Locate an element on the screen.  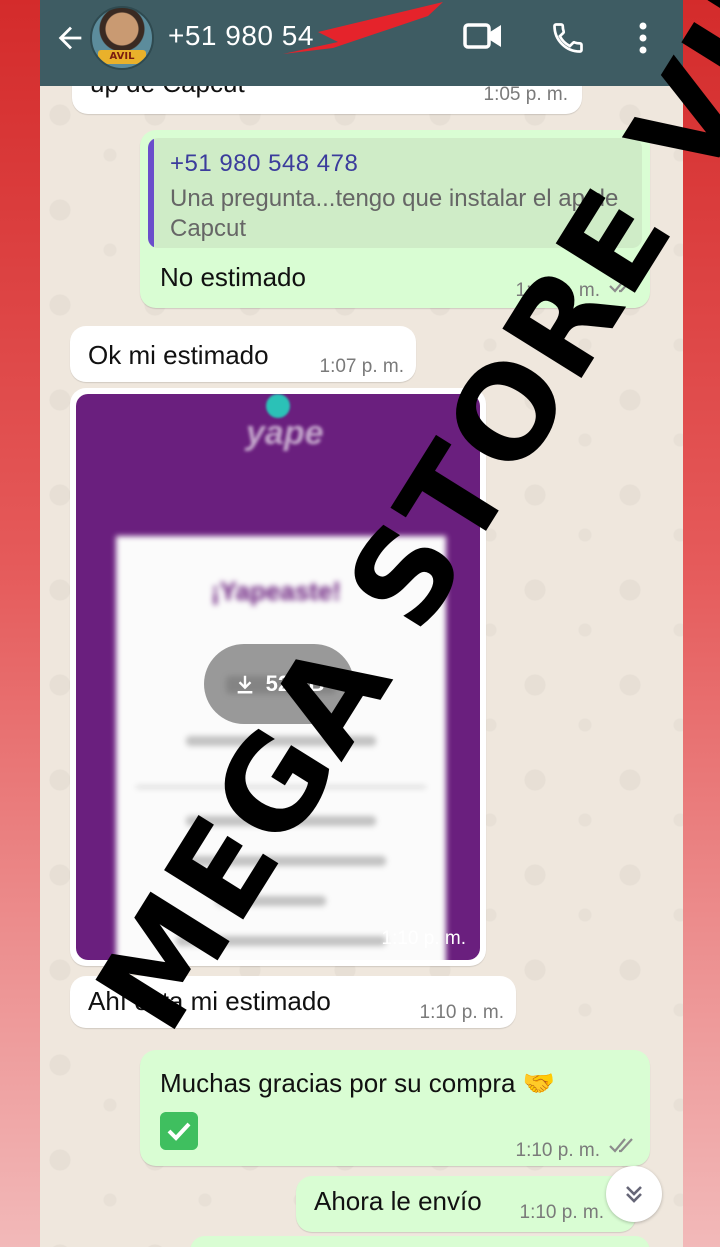
chevron-double-down-icon is located at coordinates (634, 1194).